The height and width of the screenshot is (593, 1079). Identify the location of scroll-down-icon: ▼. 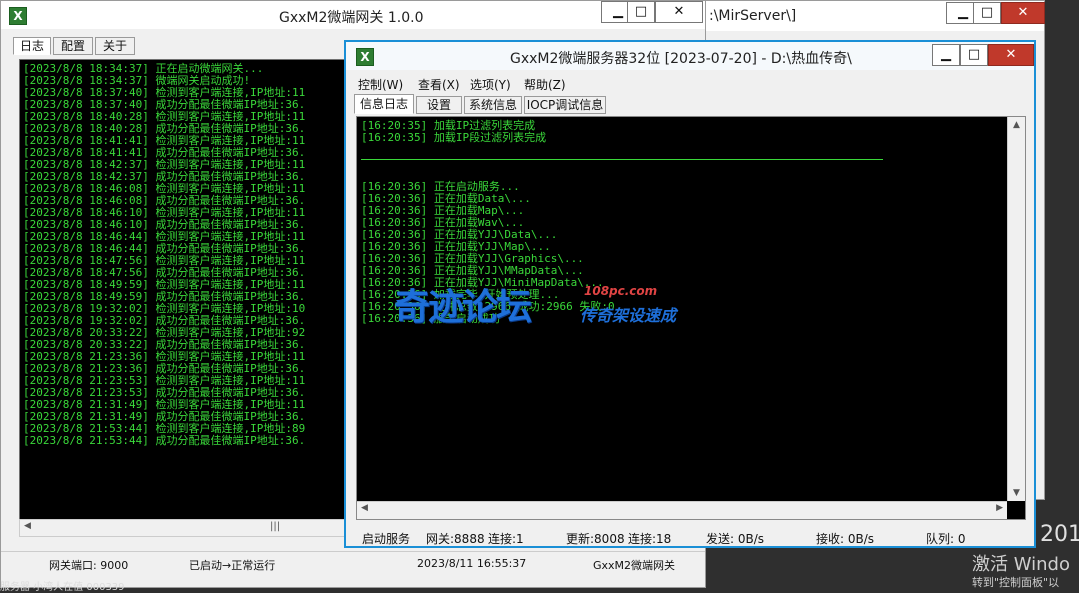
(1016, 493).